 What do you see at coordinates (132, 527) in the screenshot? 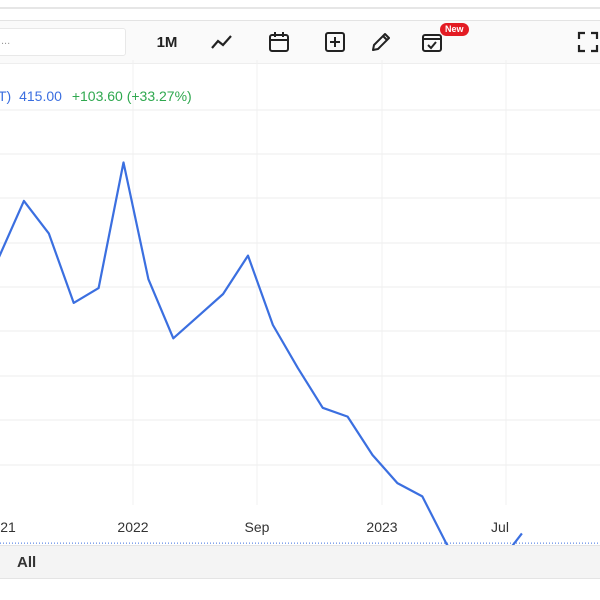
I see `x-tick-label: 2022` at bounding box center [132, 527].